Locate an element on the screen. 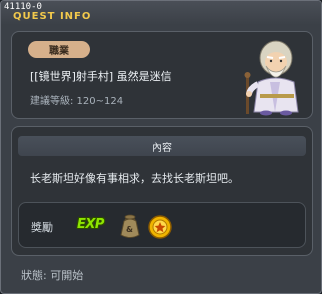 This screenshot has height=294, width=322. title-bar: 41110-0 QUEST INFO is located at coordinates (161, 13).